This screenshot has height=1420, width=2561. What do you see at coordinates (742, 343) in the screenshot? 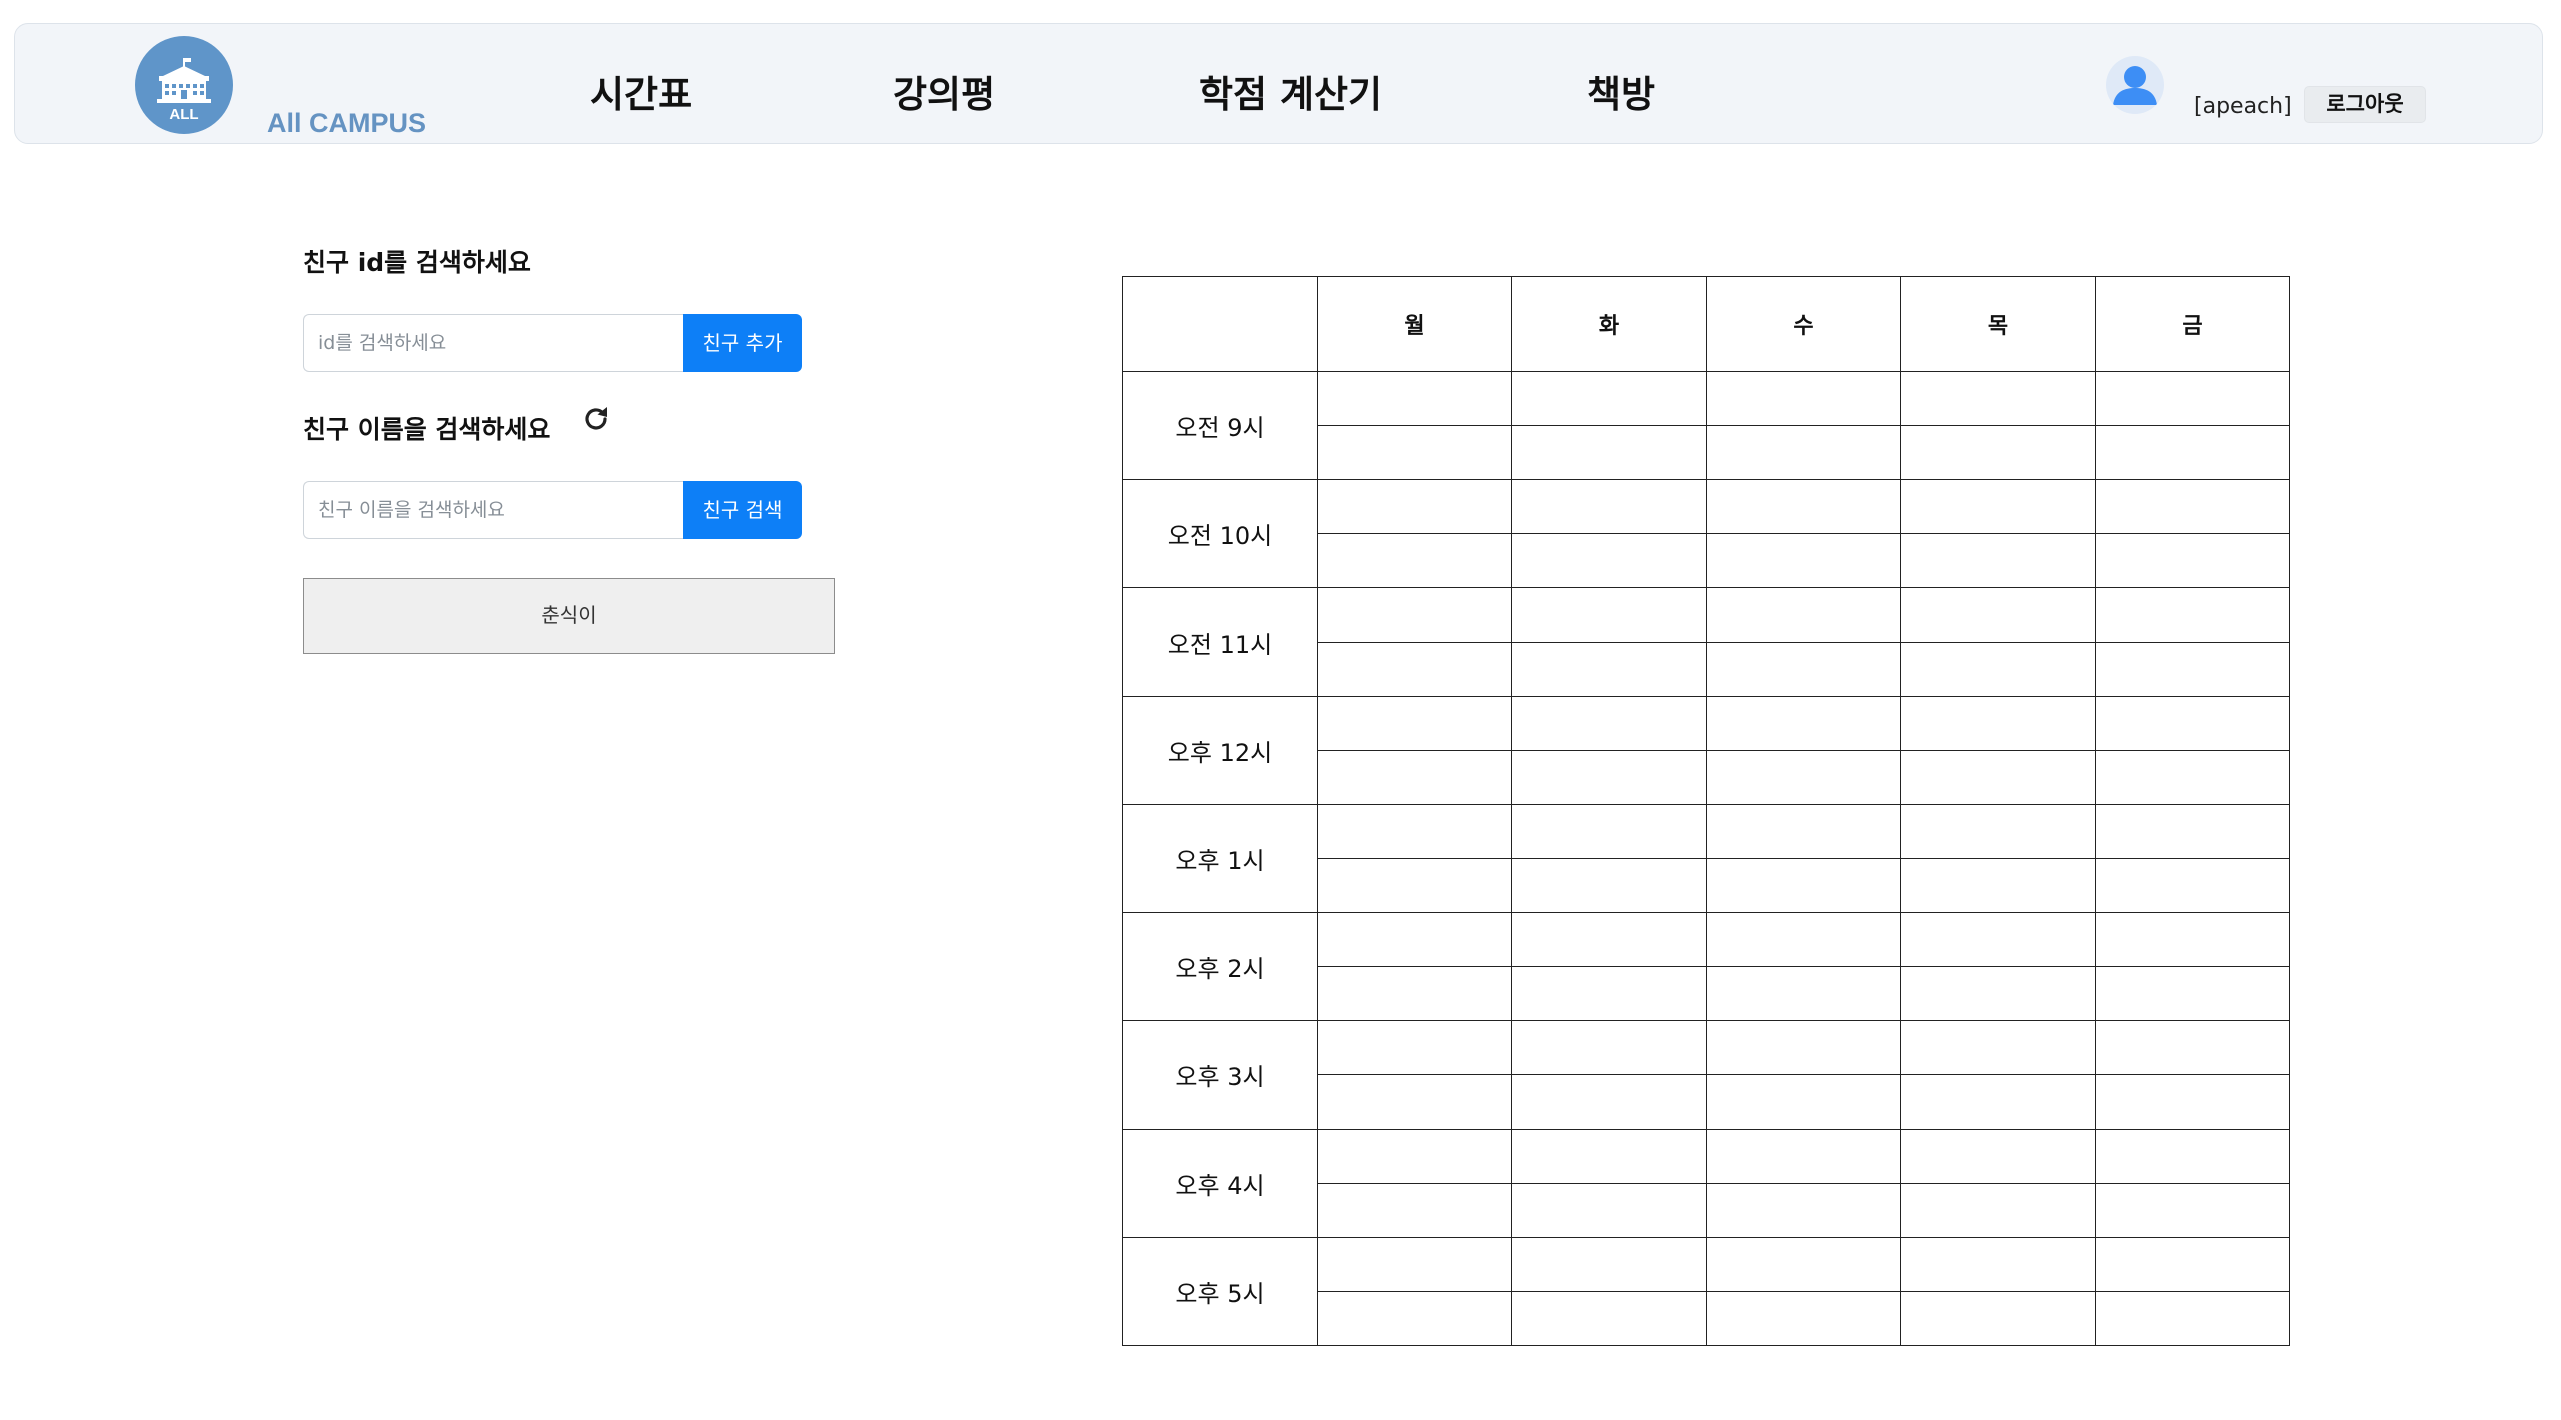
I see `add-friend-button: 친구 추가` at bounding box center [742, 343].